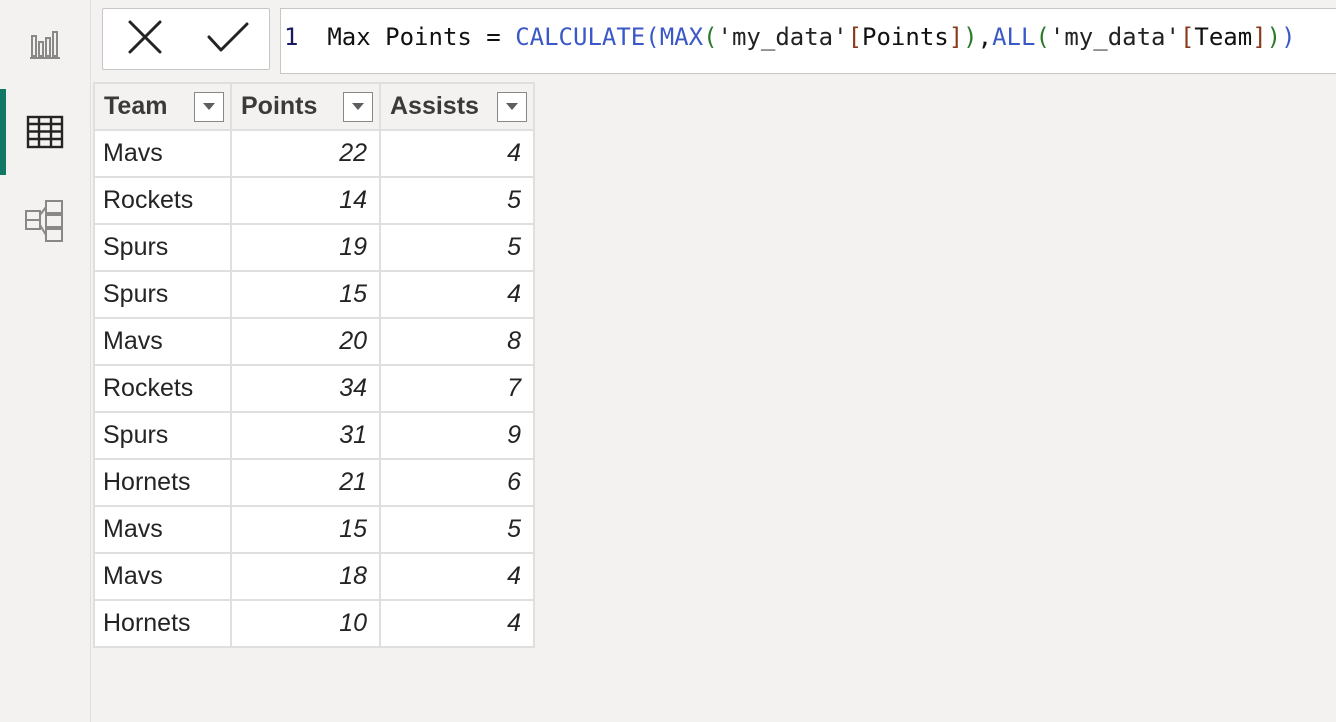 The width and height of the screenshot is (1336, 722). I want to click on close-icon, so click(145, 39).